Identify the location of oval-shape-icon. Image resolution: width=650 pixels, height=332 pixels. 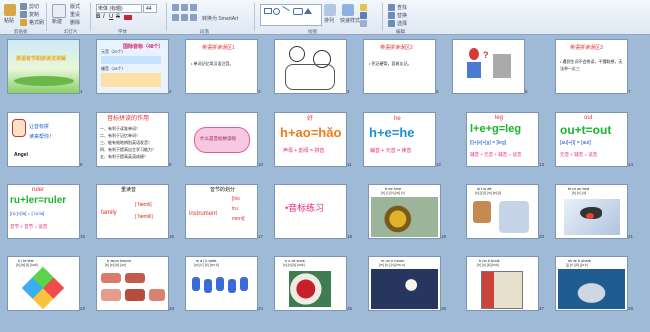
(276, 11).